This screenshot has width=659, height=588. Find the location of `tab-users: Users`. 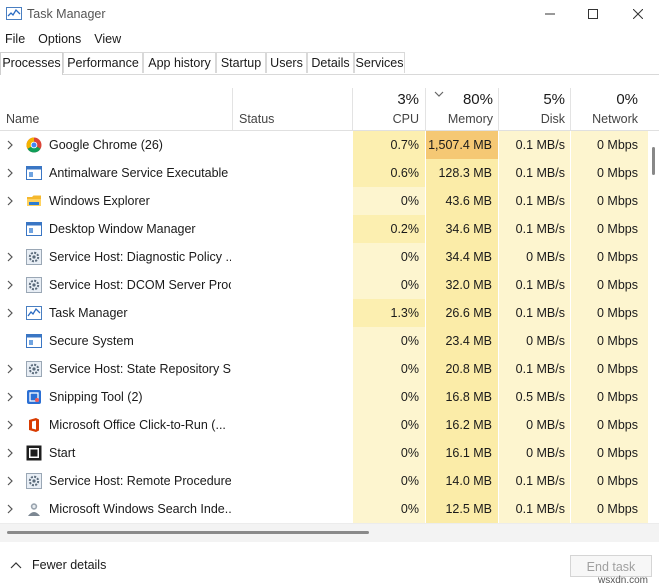

tab-users: Users is located at coordinates (286, 62).